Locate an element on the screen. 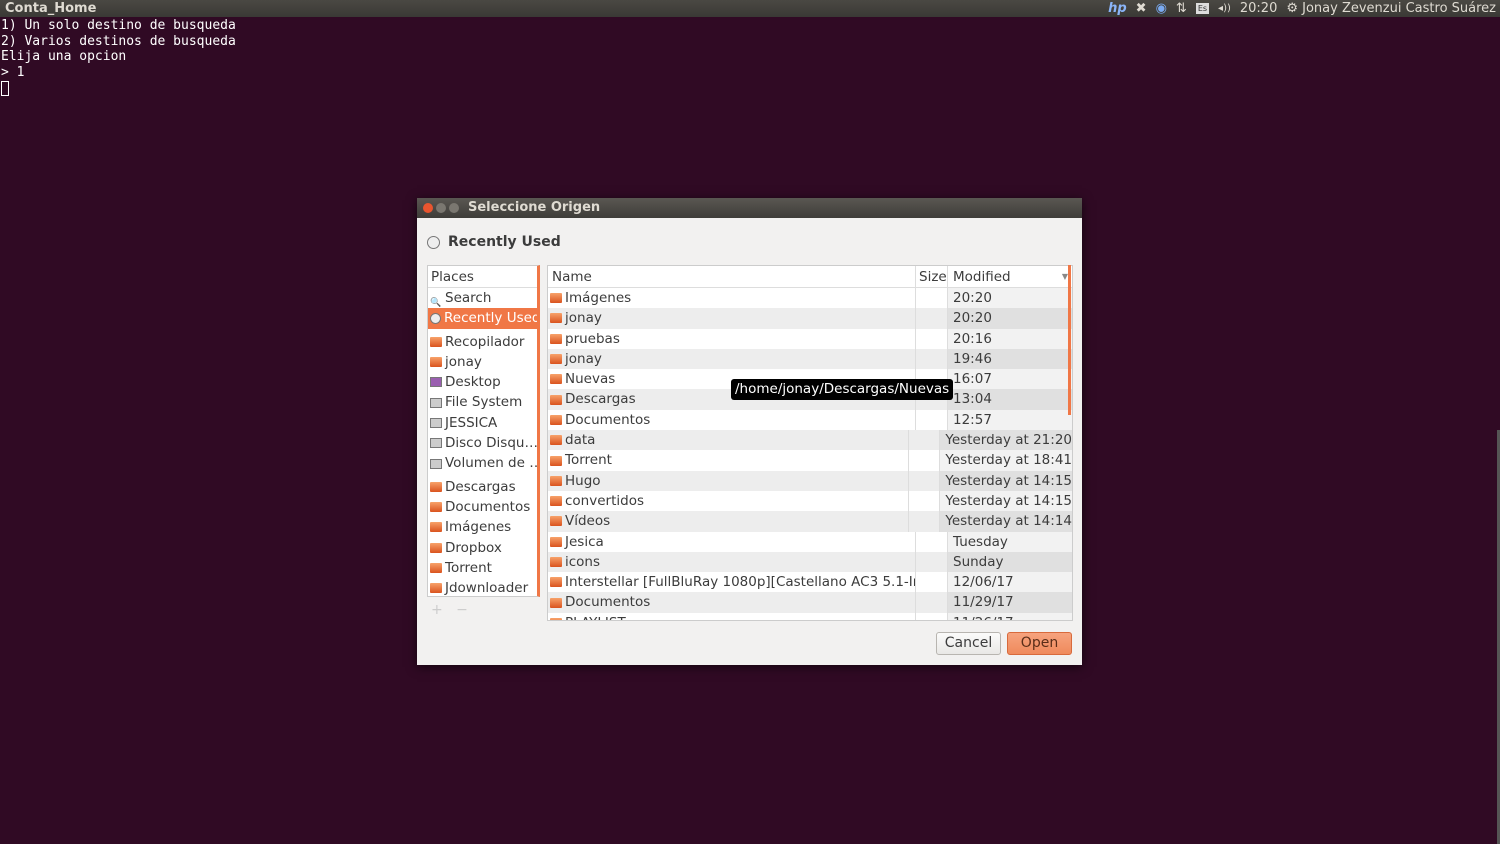 The height and width of the screenshot is (844, 1500). minimize-button is located at coordinates (441, 208).